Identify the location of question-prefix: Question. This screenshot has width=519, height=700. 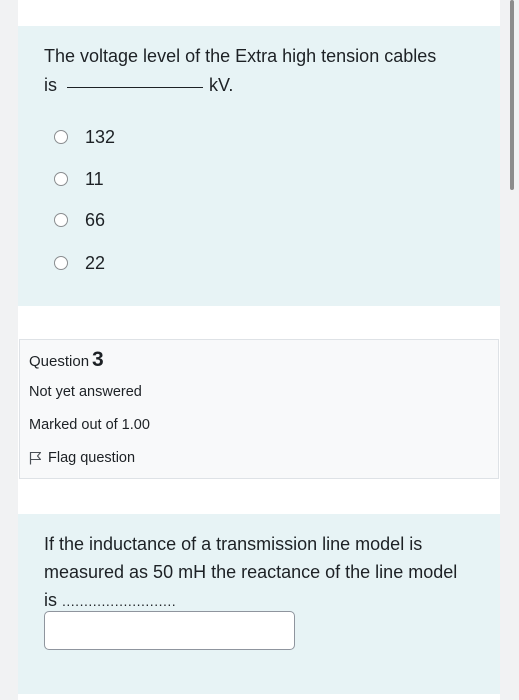
(59, 361).